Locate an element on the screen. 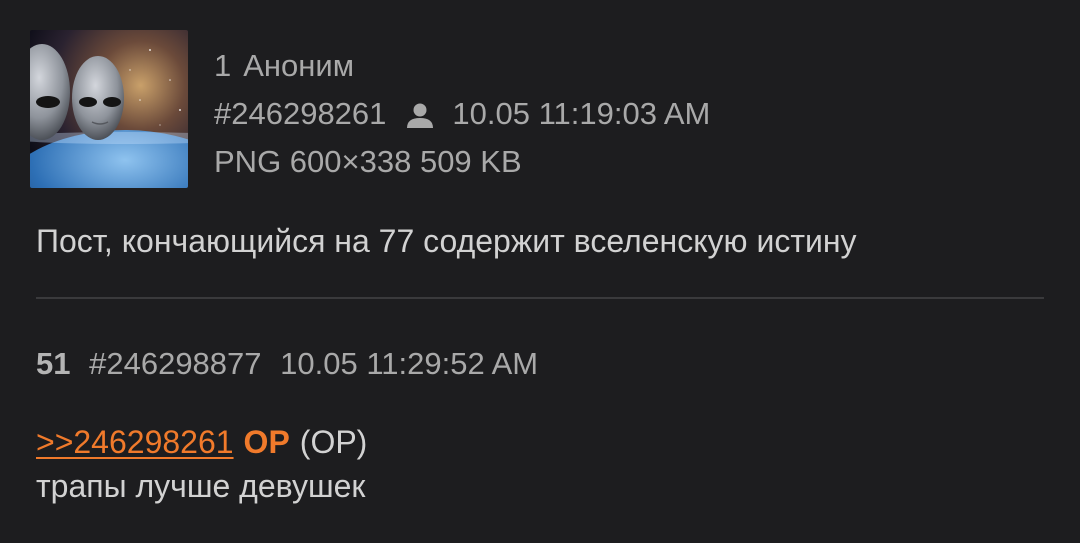  reply-quote-link: >>246298261 is located at coordinates (135, 442).